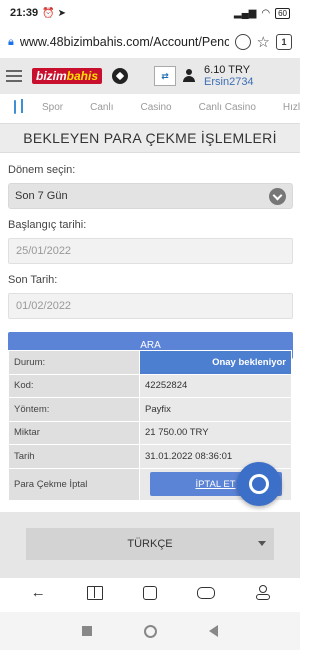  I want to click on user-icon, so click(189, 76).